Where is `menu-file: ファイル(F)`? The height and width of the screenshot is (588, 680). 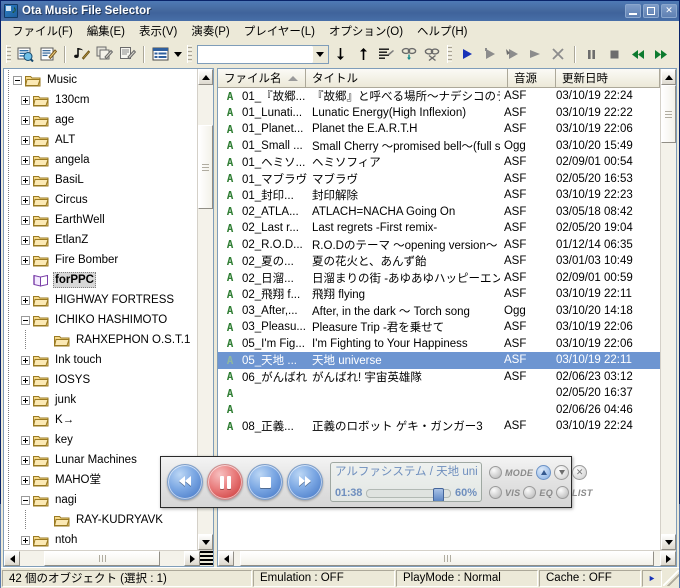 menu-file: ファイル(F) is located at coordinates (42, 31).